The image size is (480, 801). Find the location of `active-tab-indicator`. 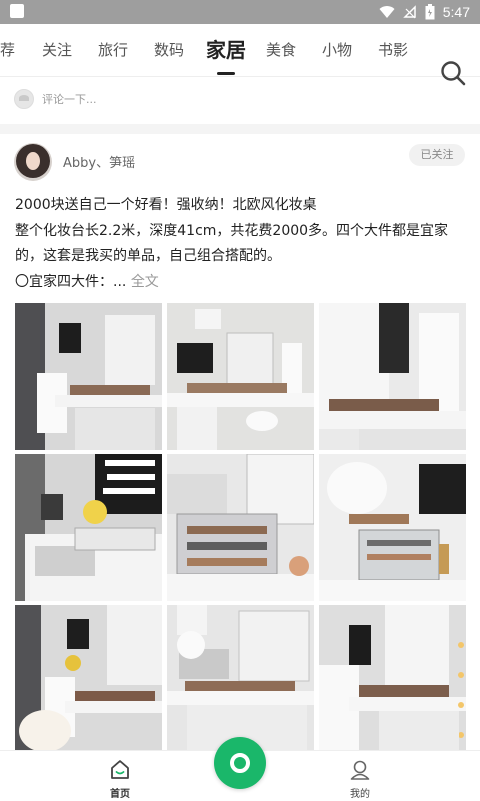

active-tab-indicator is located at coordinates (226, 73).